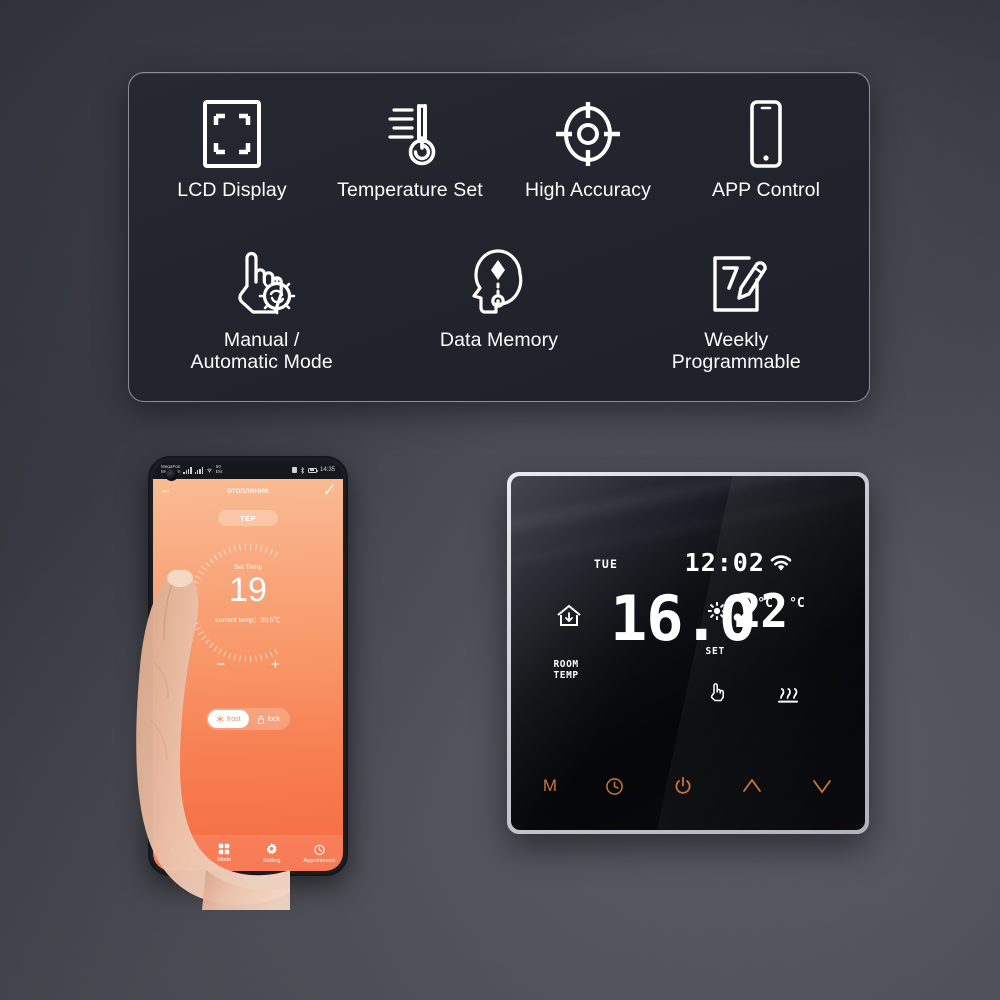  Describe the element at coordinates (410, 190) in the screenshot. I see `feature-label: Temperature Set` at that location.